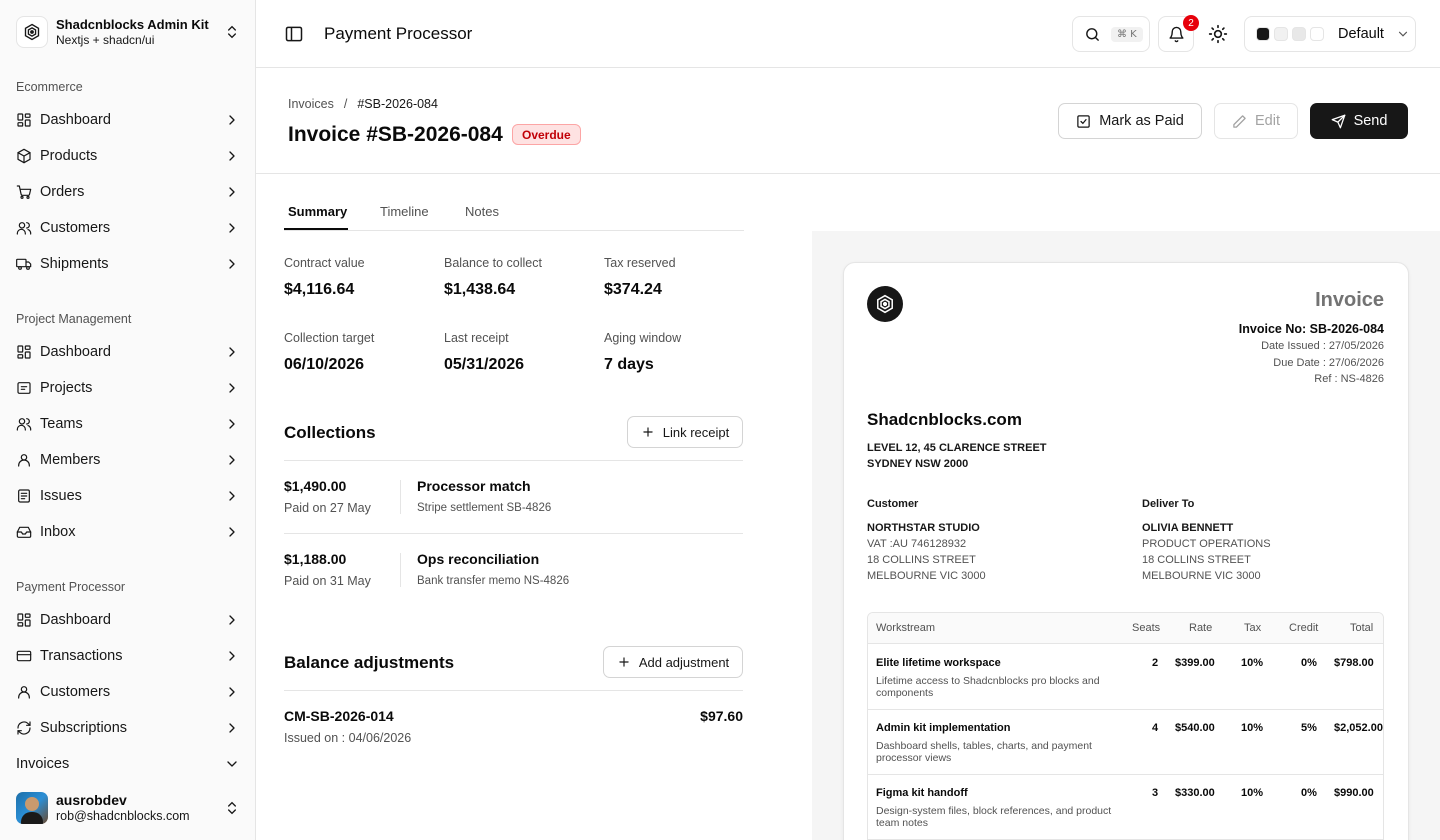 The height and width of the screenshot is (840, 1440). Describe the element at coordinates (721, 716) in the screenshot. I see `adjustment-amount: $97.60` at that location.